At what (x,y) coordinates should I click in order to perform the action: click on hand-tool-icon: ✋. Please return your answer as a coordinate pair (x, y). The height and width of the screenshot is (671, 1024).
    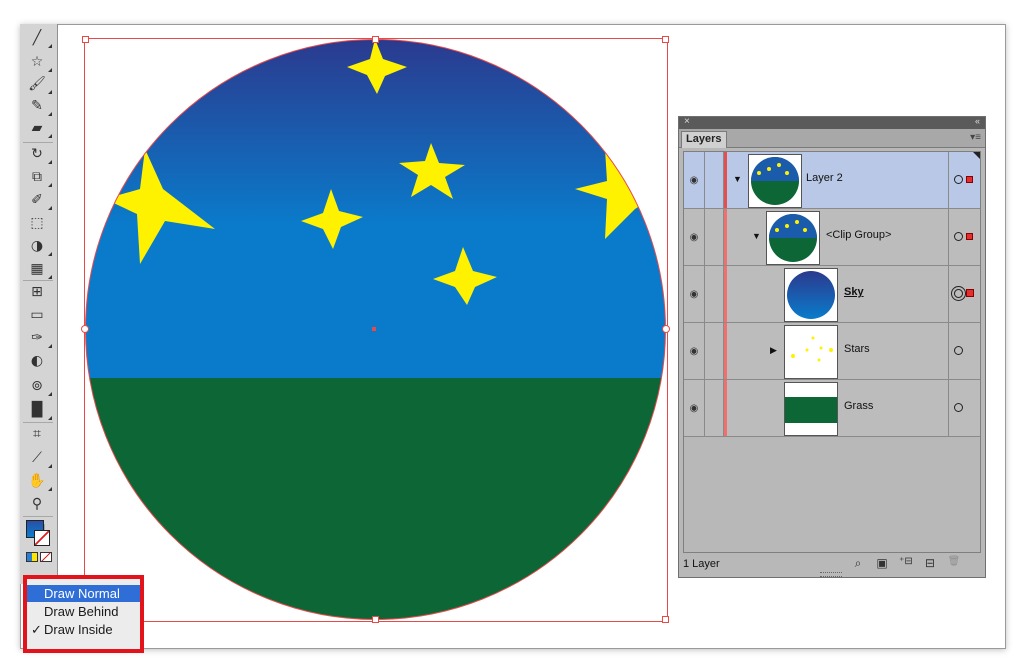
    Looking at the image, I should click on (38, 481).